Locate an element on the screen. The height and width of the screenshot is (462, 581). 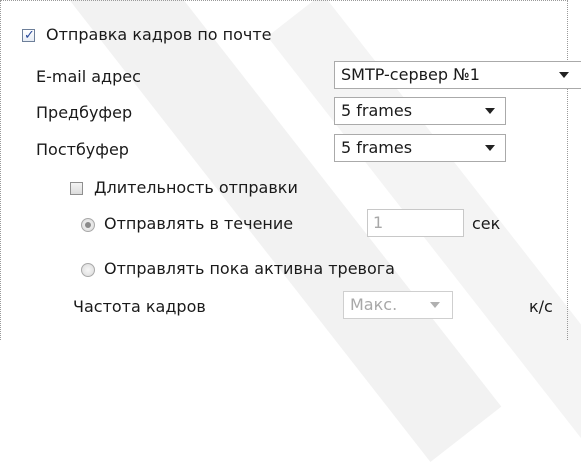
send-for-time-radio is located at coordinates (88, 225).